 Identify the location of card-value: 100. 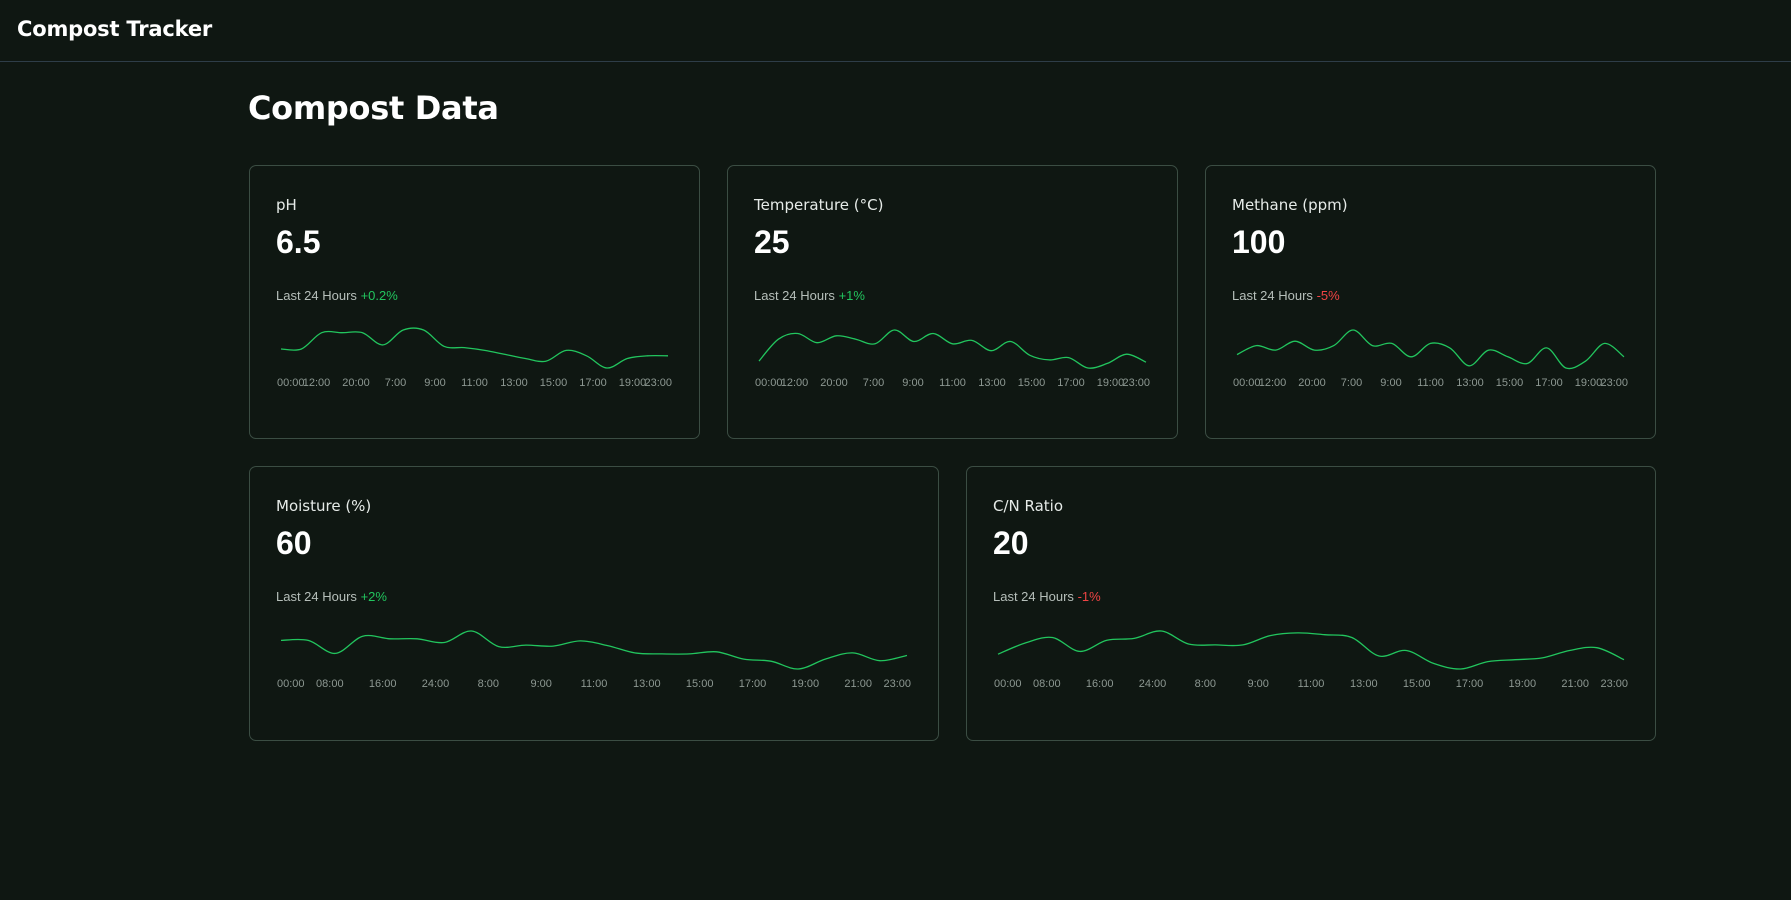
(1259, 242).